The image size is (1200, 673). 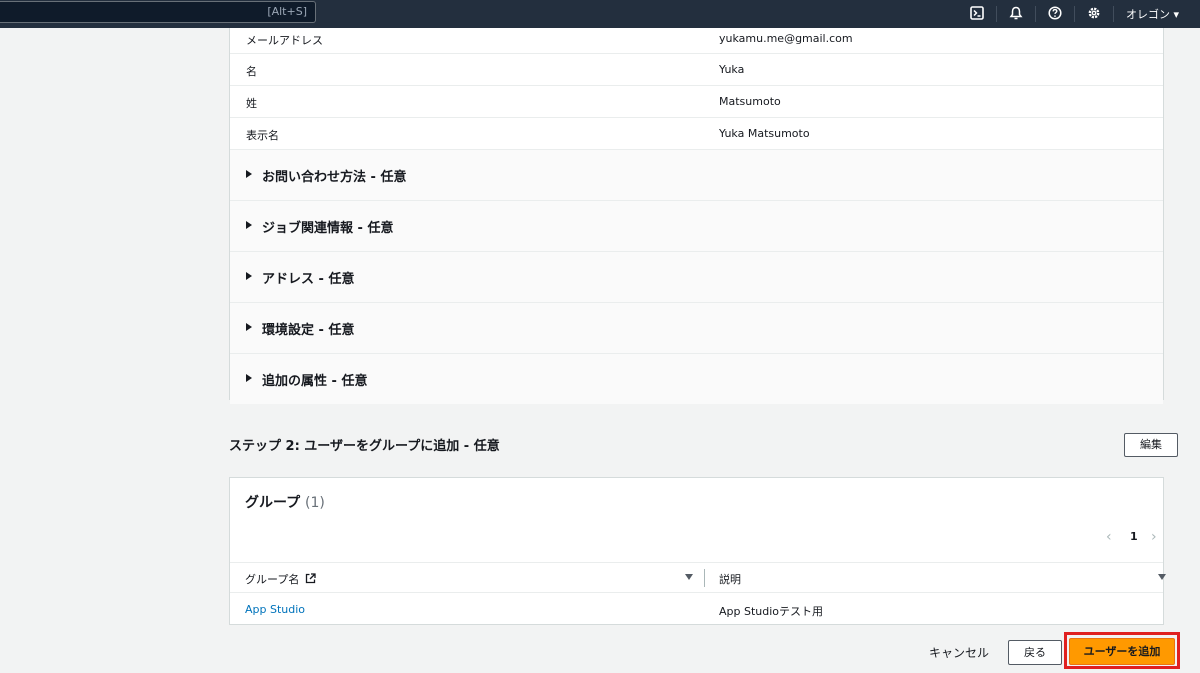 I want to click on edit-button: 編集, so click(x=1151, y=445).